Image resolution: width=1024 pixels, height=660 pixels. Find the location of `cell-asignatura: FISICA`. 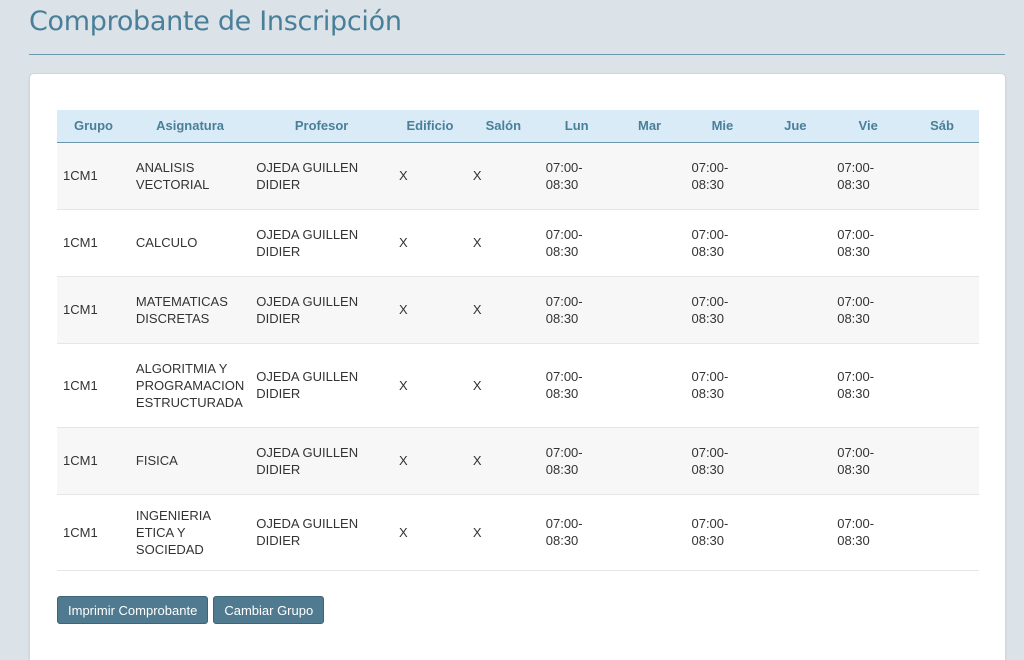

cell-asignatura: FISICA is located at coordinates (190, 461).